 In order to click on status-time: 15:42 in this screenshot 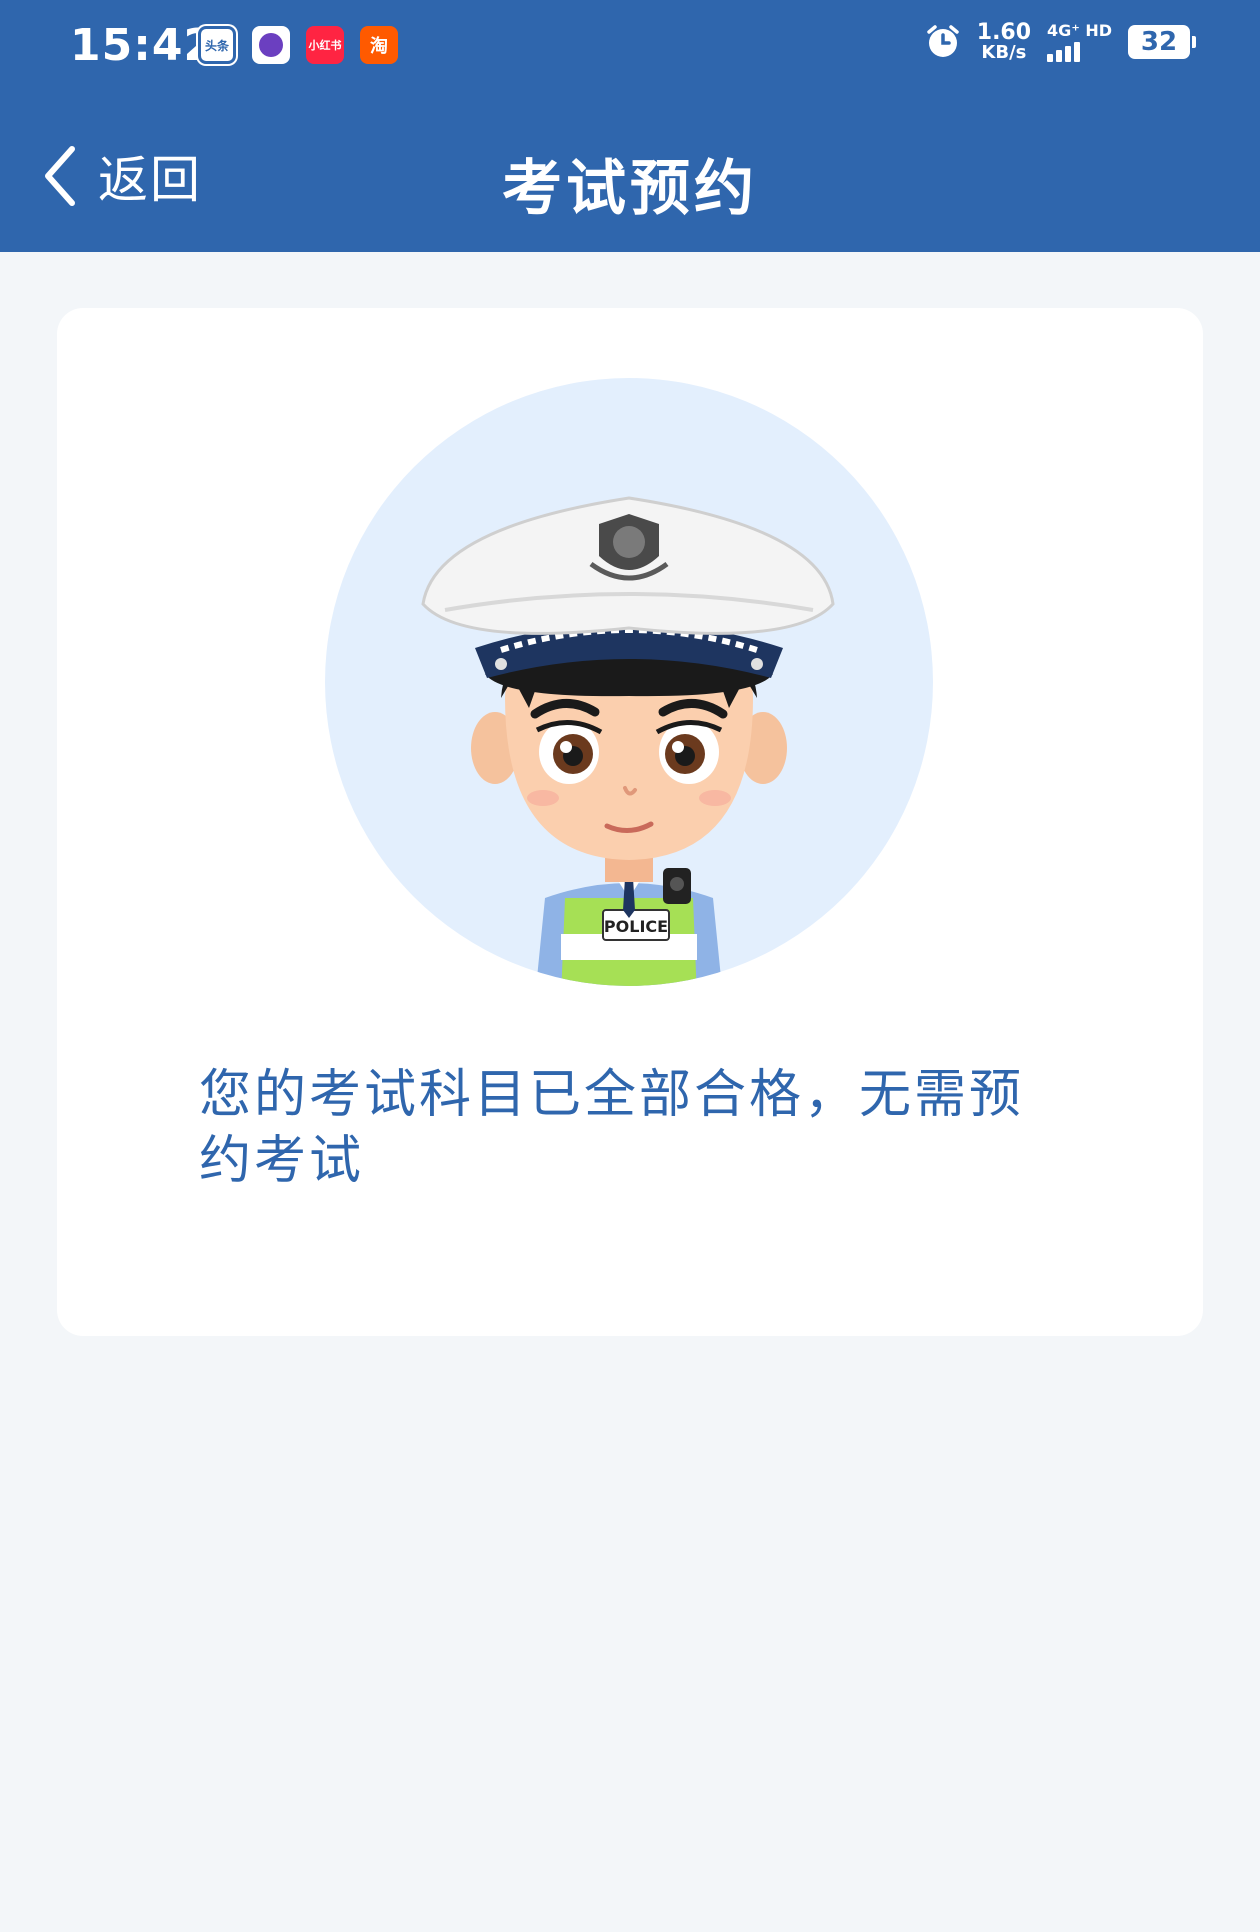, I will do `click(143, 45)`.